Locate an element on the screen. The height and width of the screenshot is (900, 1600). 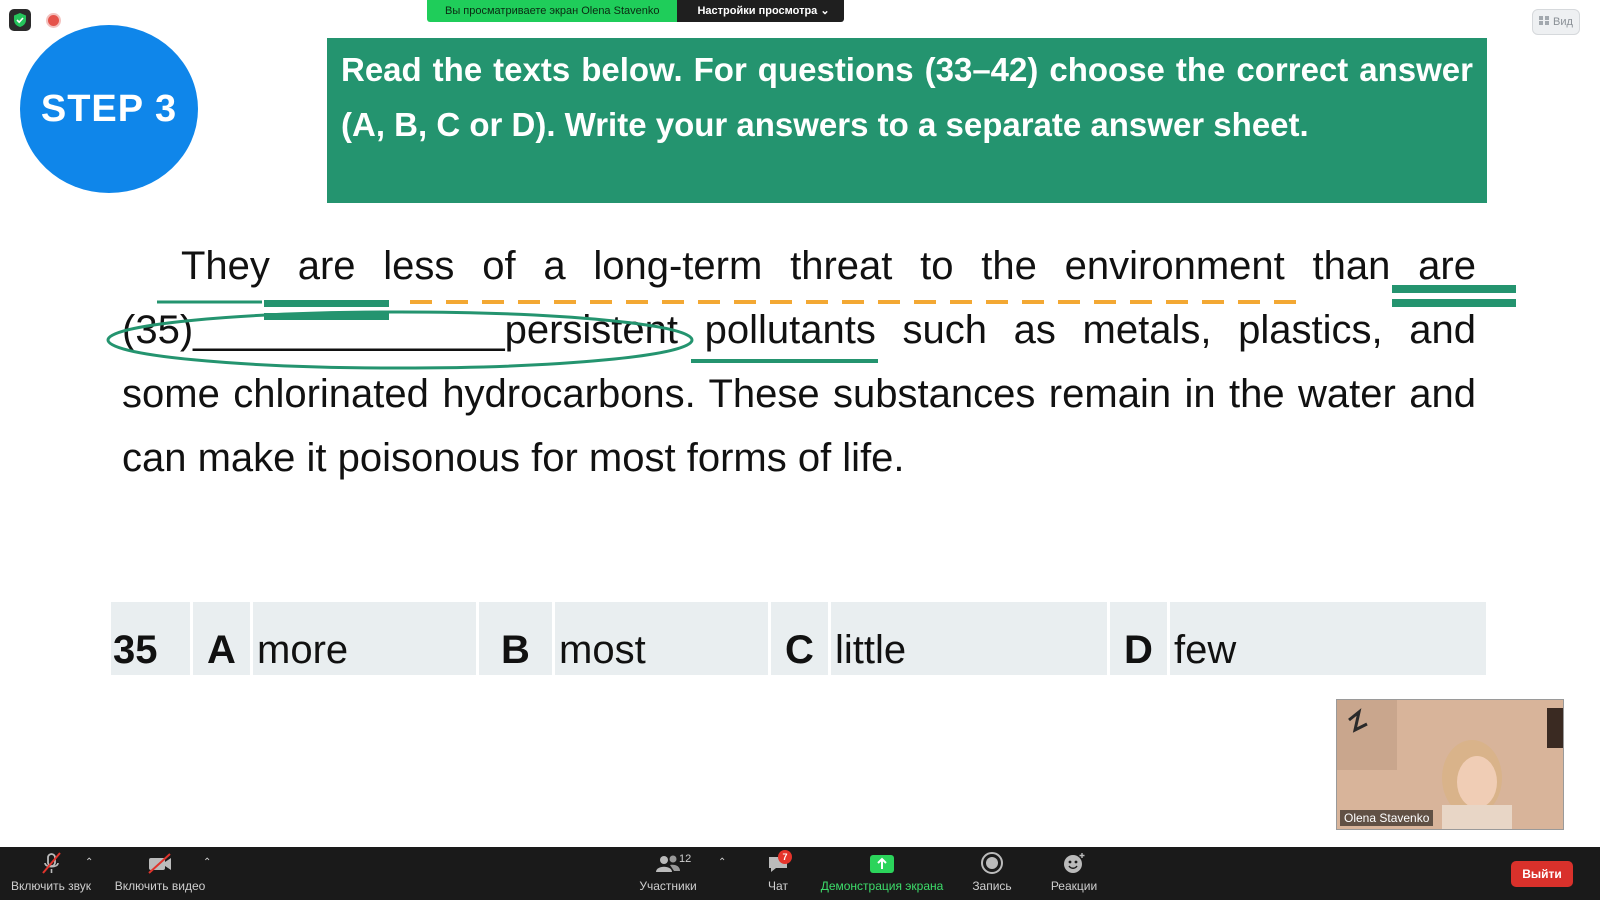
view-button-label: Вид is located at coordinates (1563, 22).